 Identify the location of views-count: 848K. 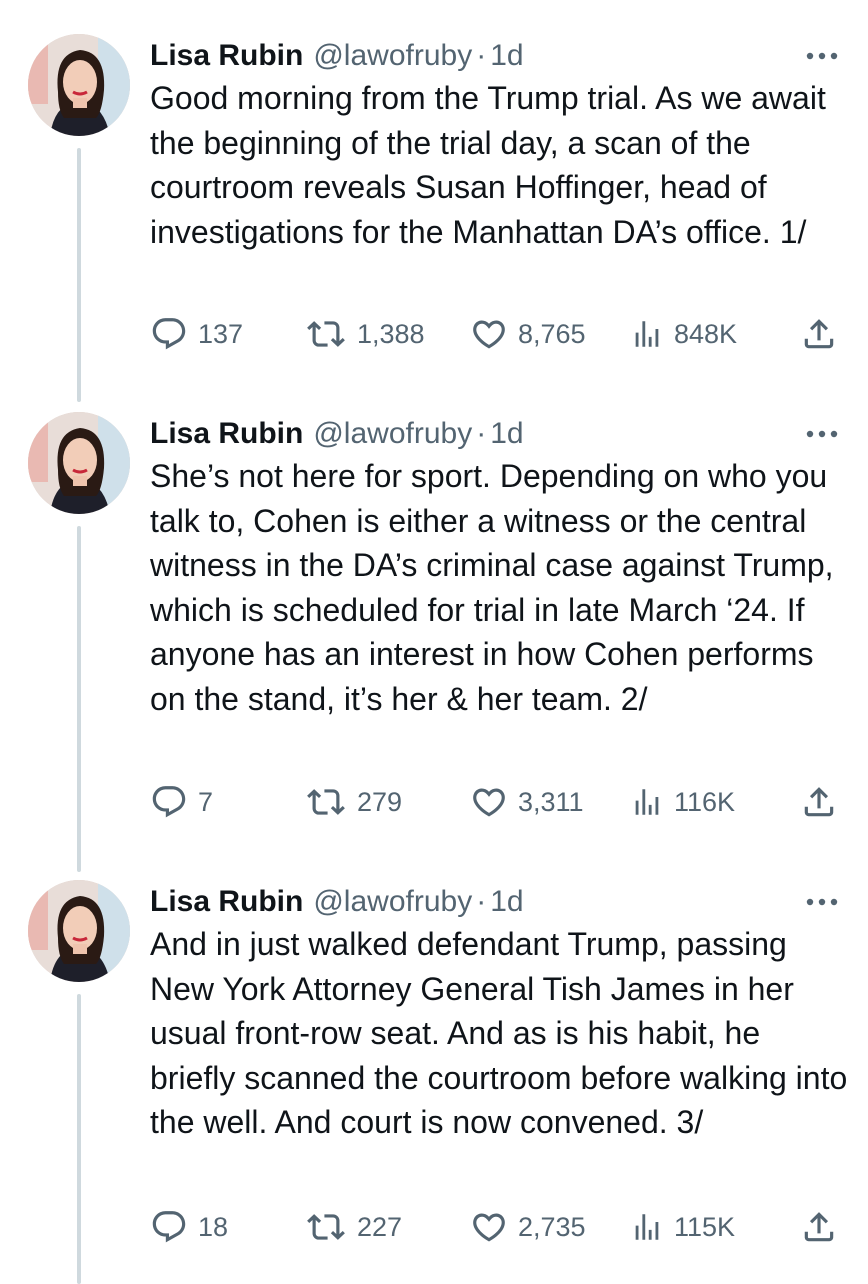
(706, 333).